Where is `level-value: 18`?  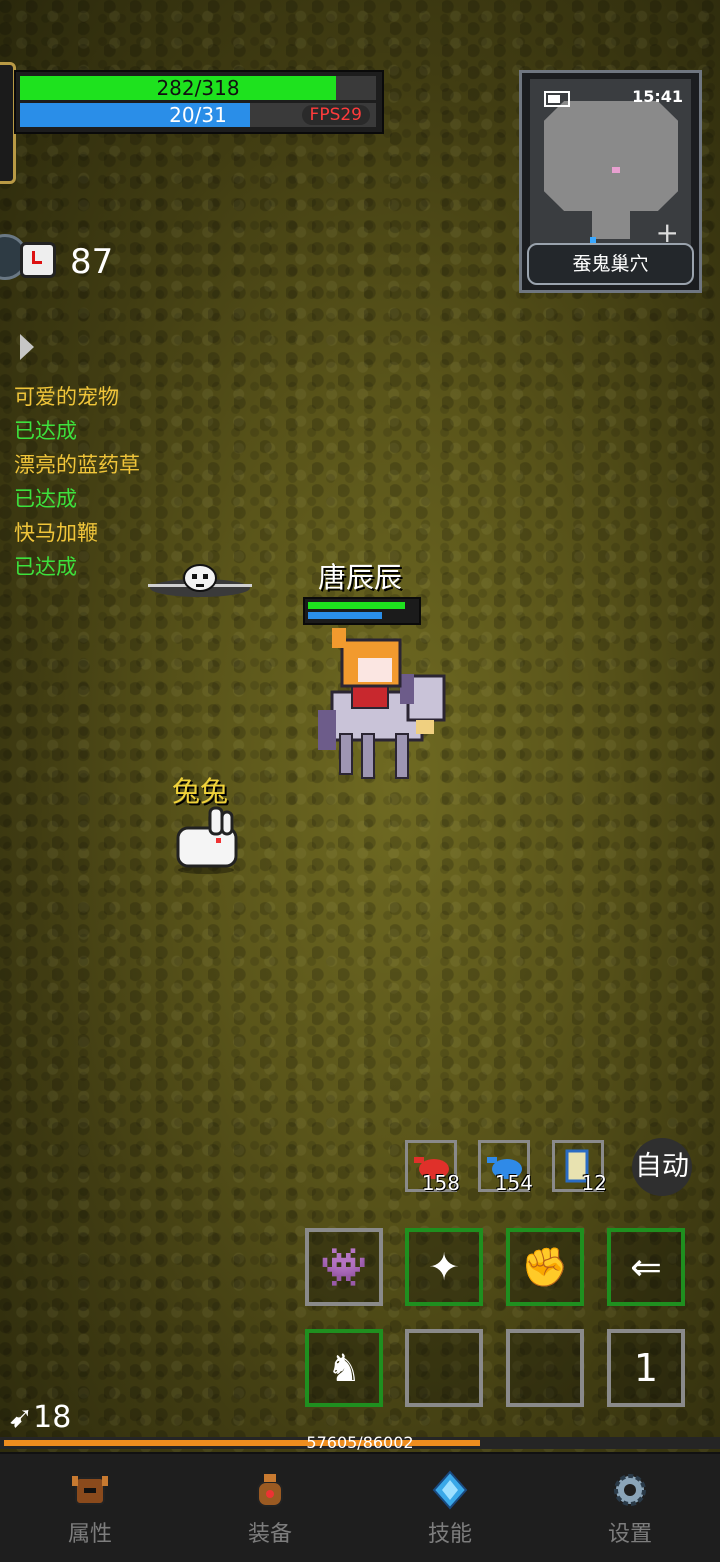 level-value: 18 is located at coordinates (52, 1417).